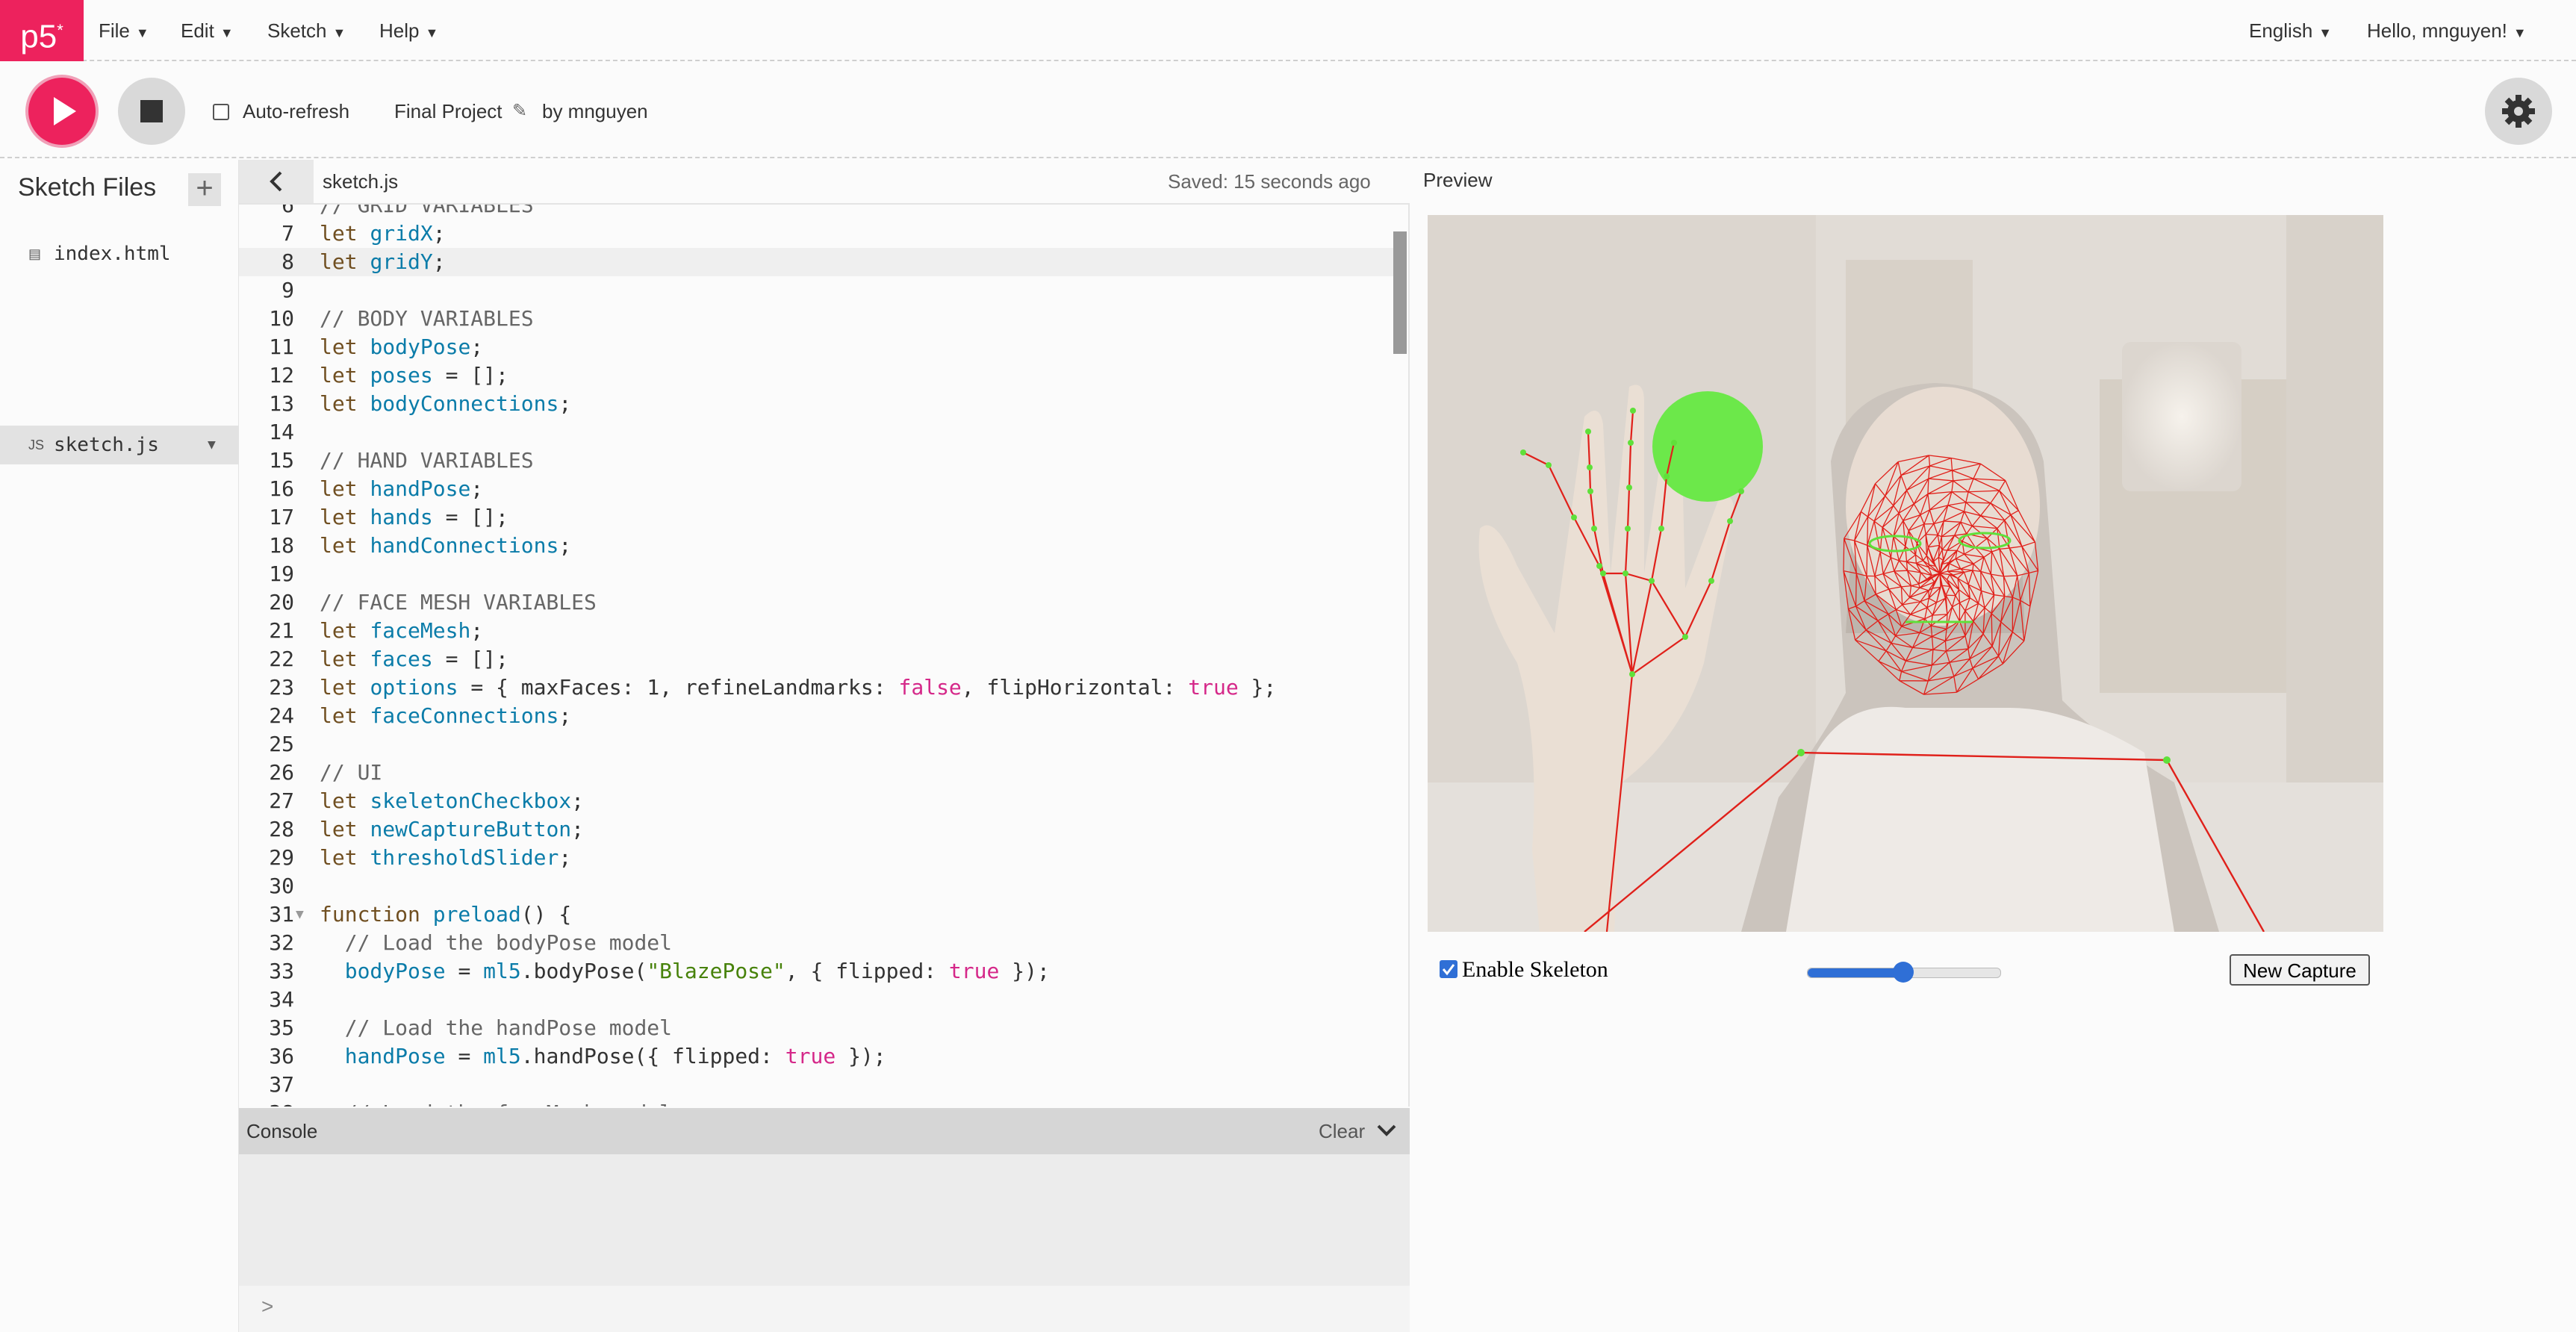  Describe the element at coordinates (408, 31) in the screenshot. I see `menu-help: Help ▼` at that location.